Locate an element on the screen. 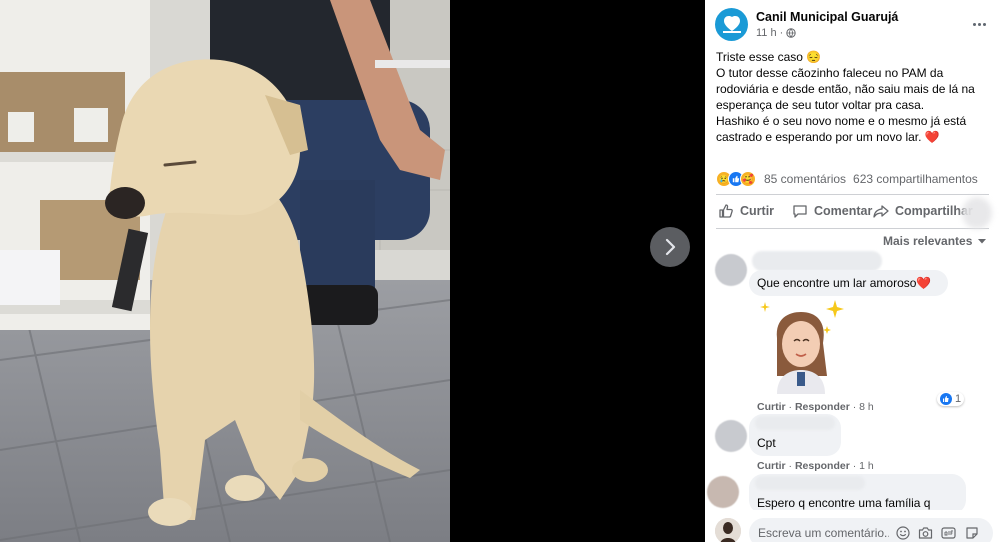 The height and width of the screenshot is (542, 1000). post-actions: Curtir Comentar Compartilhar is located at coordinates (856, 212).